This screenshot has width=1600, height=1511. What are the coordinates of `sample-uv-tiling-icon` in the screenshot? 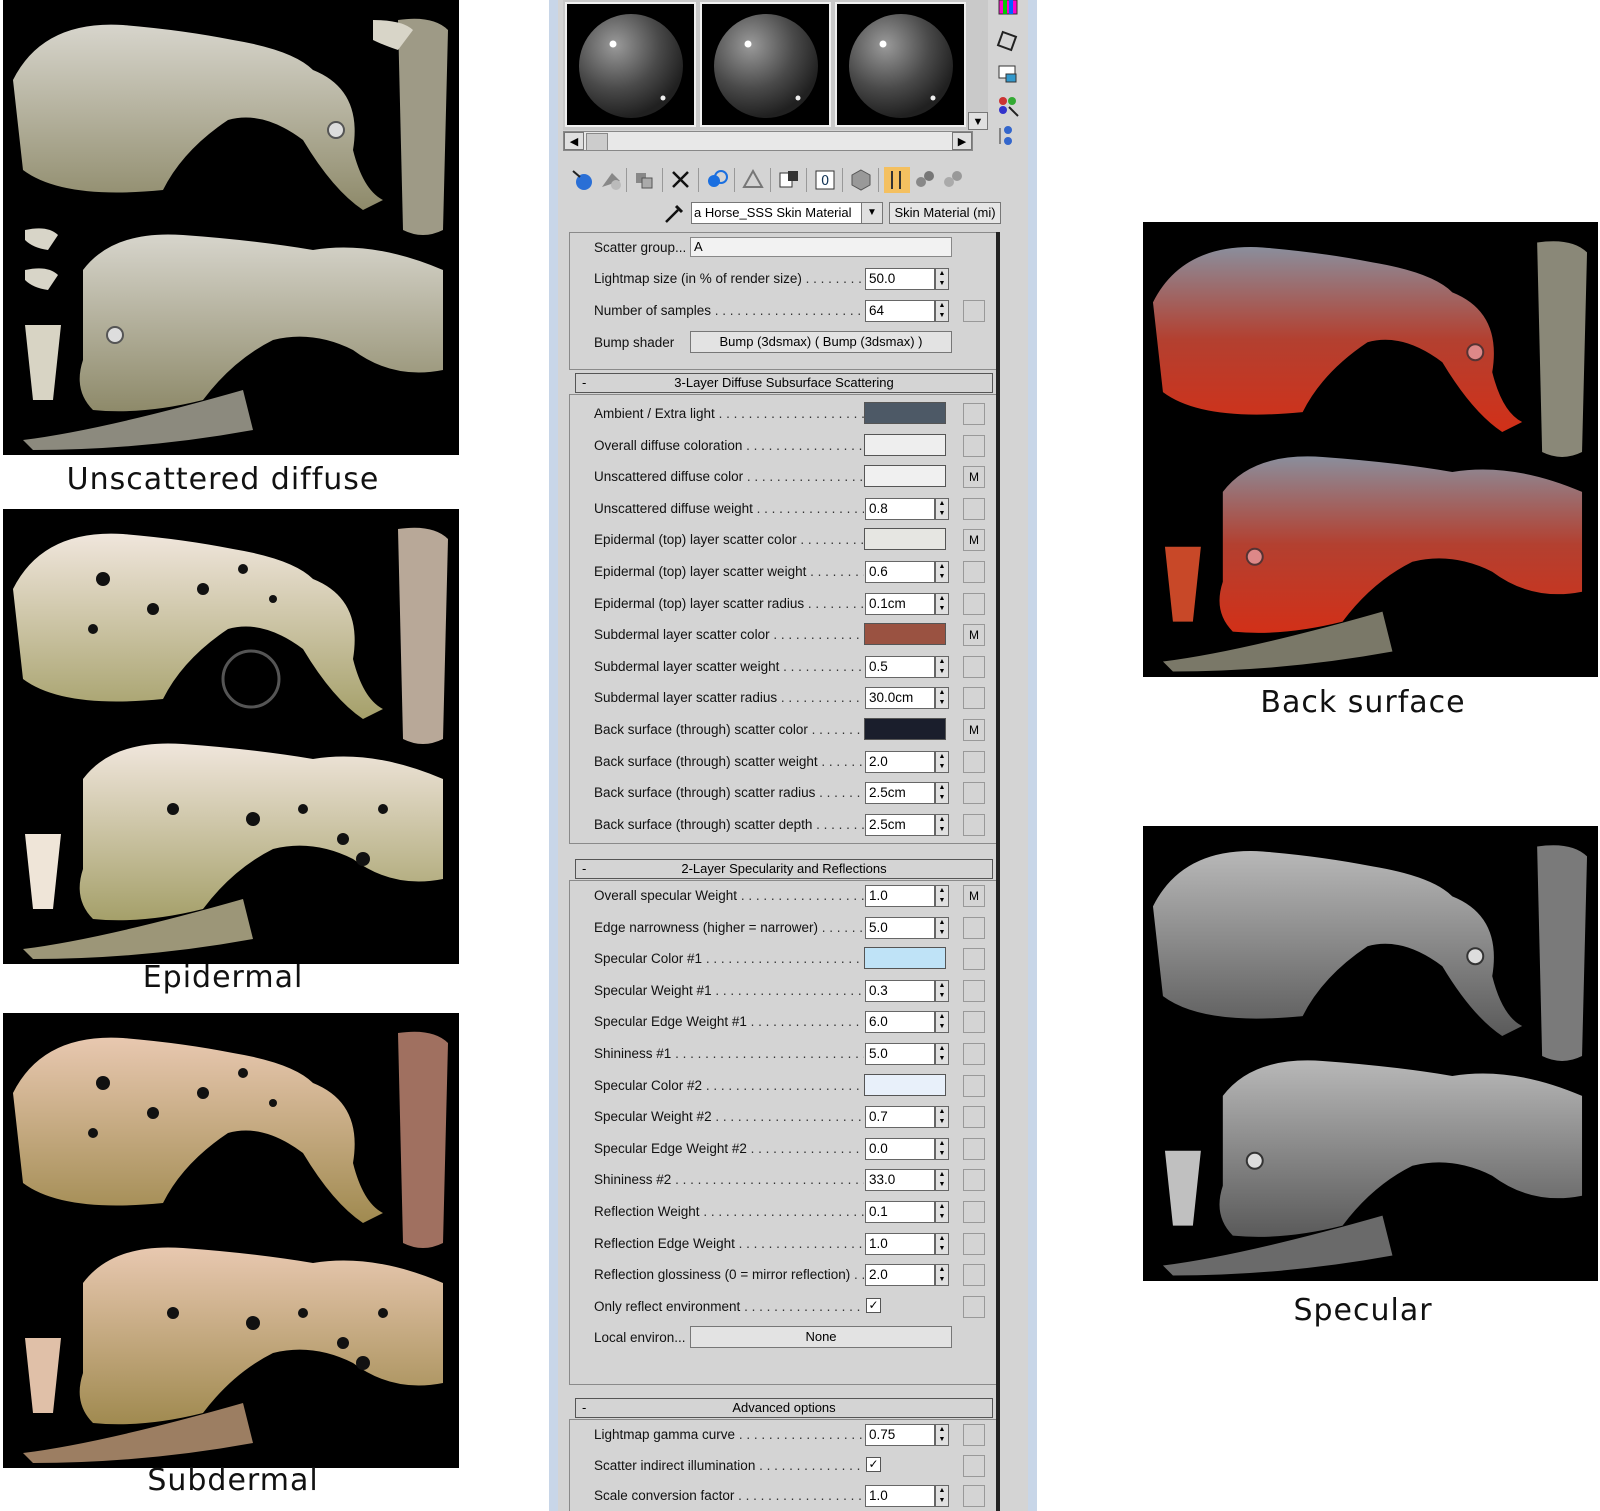 It's located at (1008, 42).